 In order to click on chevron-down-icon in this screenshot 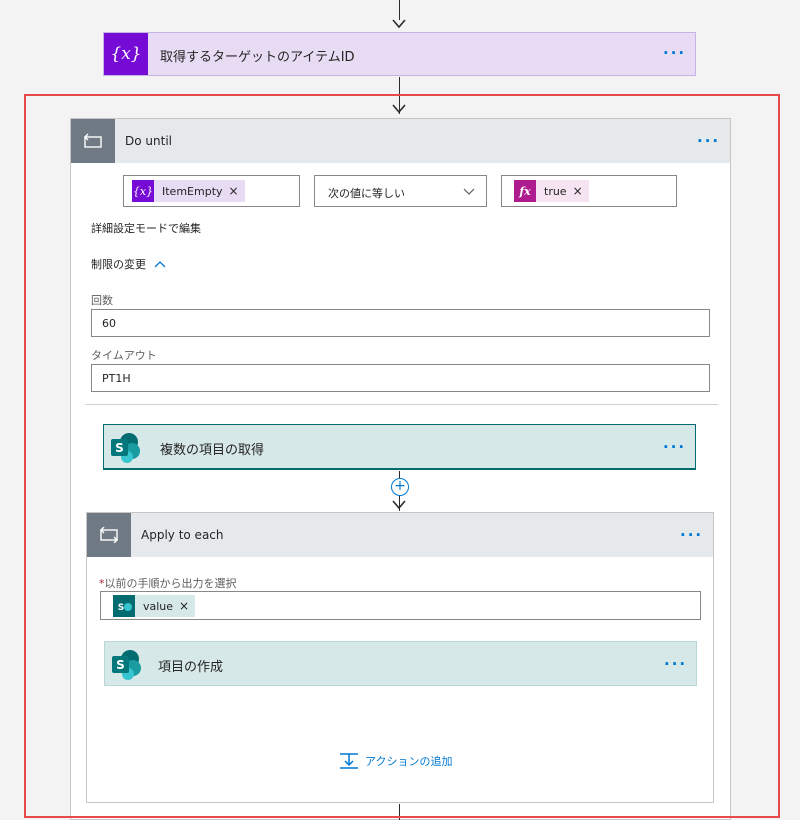, I will do `click(469, 191)`.